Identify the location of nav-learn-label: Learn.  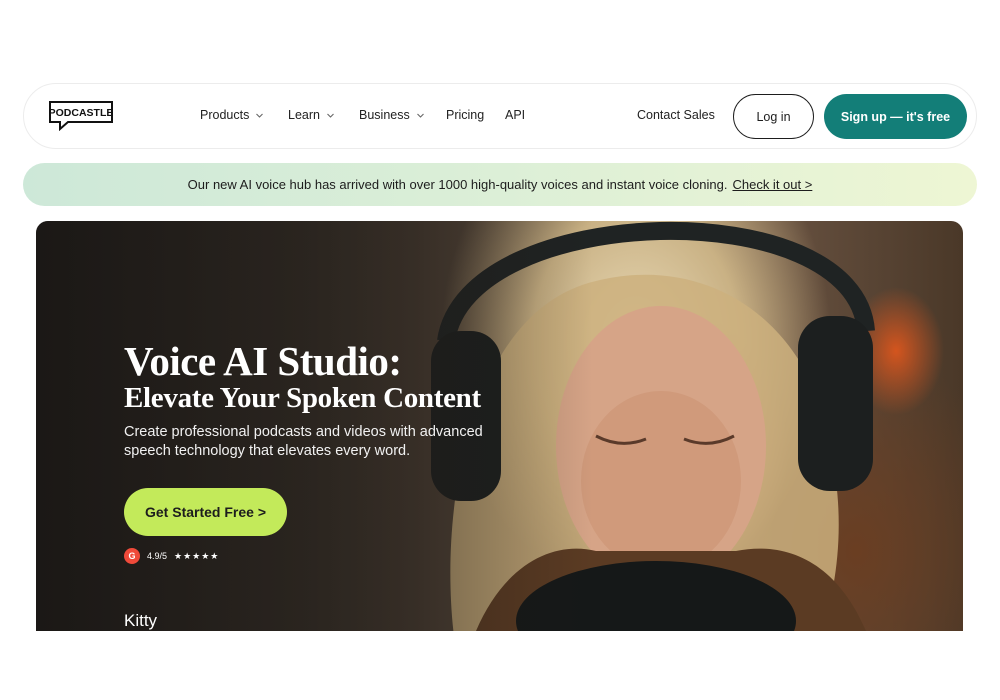
(304, 115).